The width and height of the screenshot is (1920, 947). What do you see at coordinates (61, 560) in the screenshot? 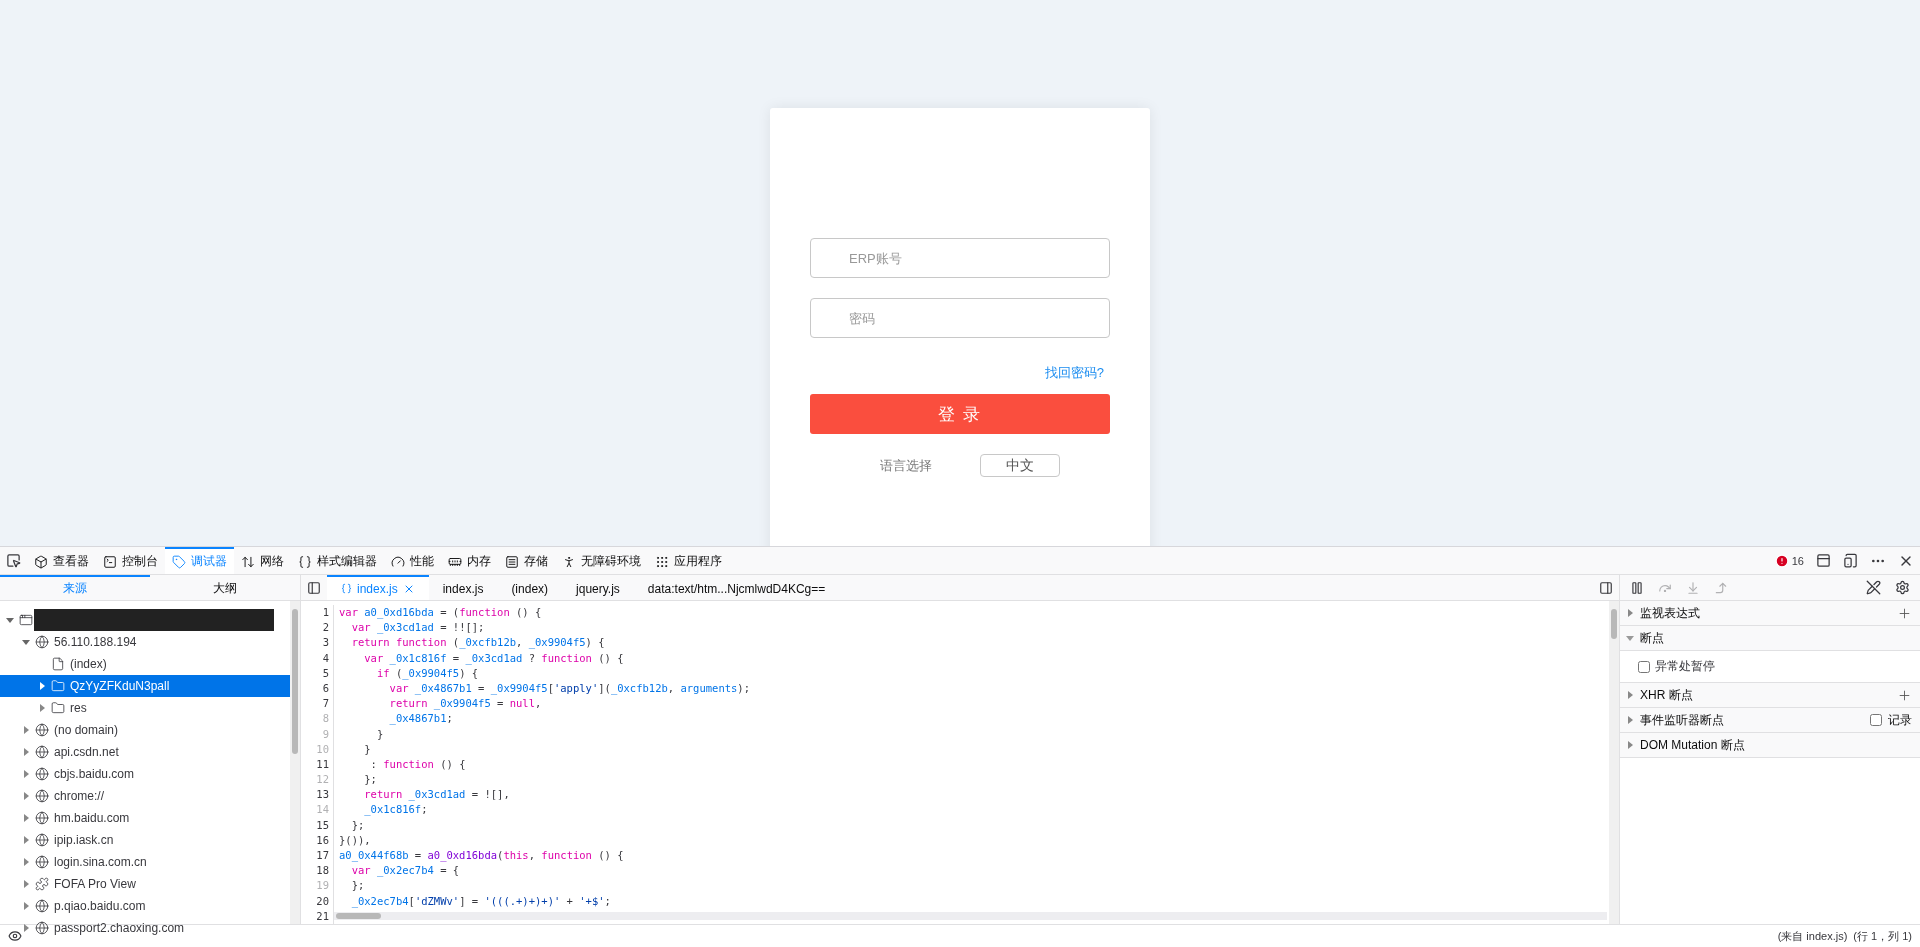
I see `devtools-tab: 查看器` at bounding box center [61, 560].